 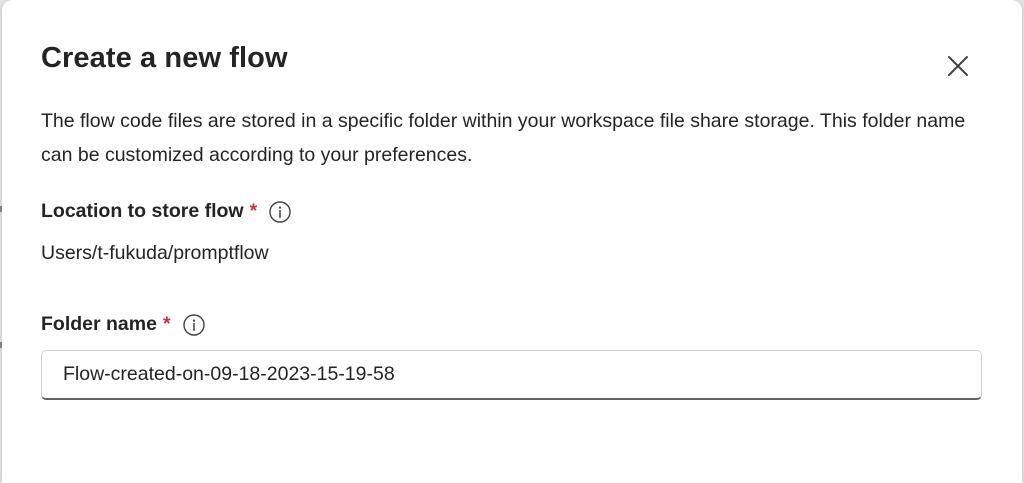 I want to click on dialog-title: Create a new flow, so click(x=164, y=58).